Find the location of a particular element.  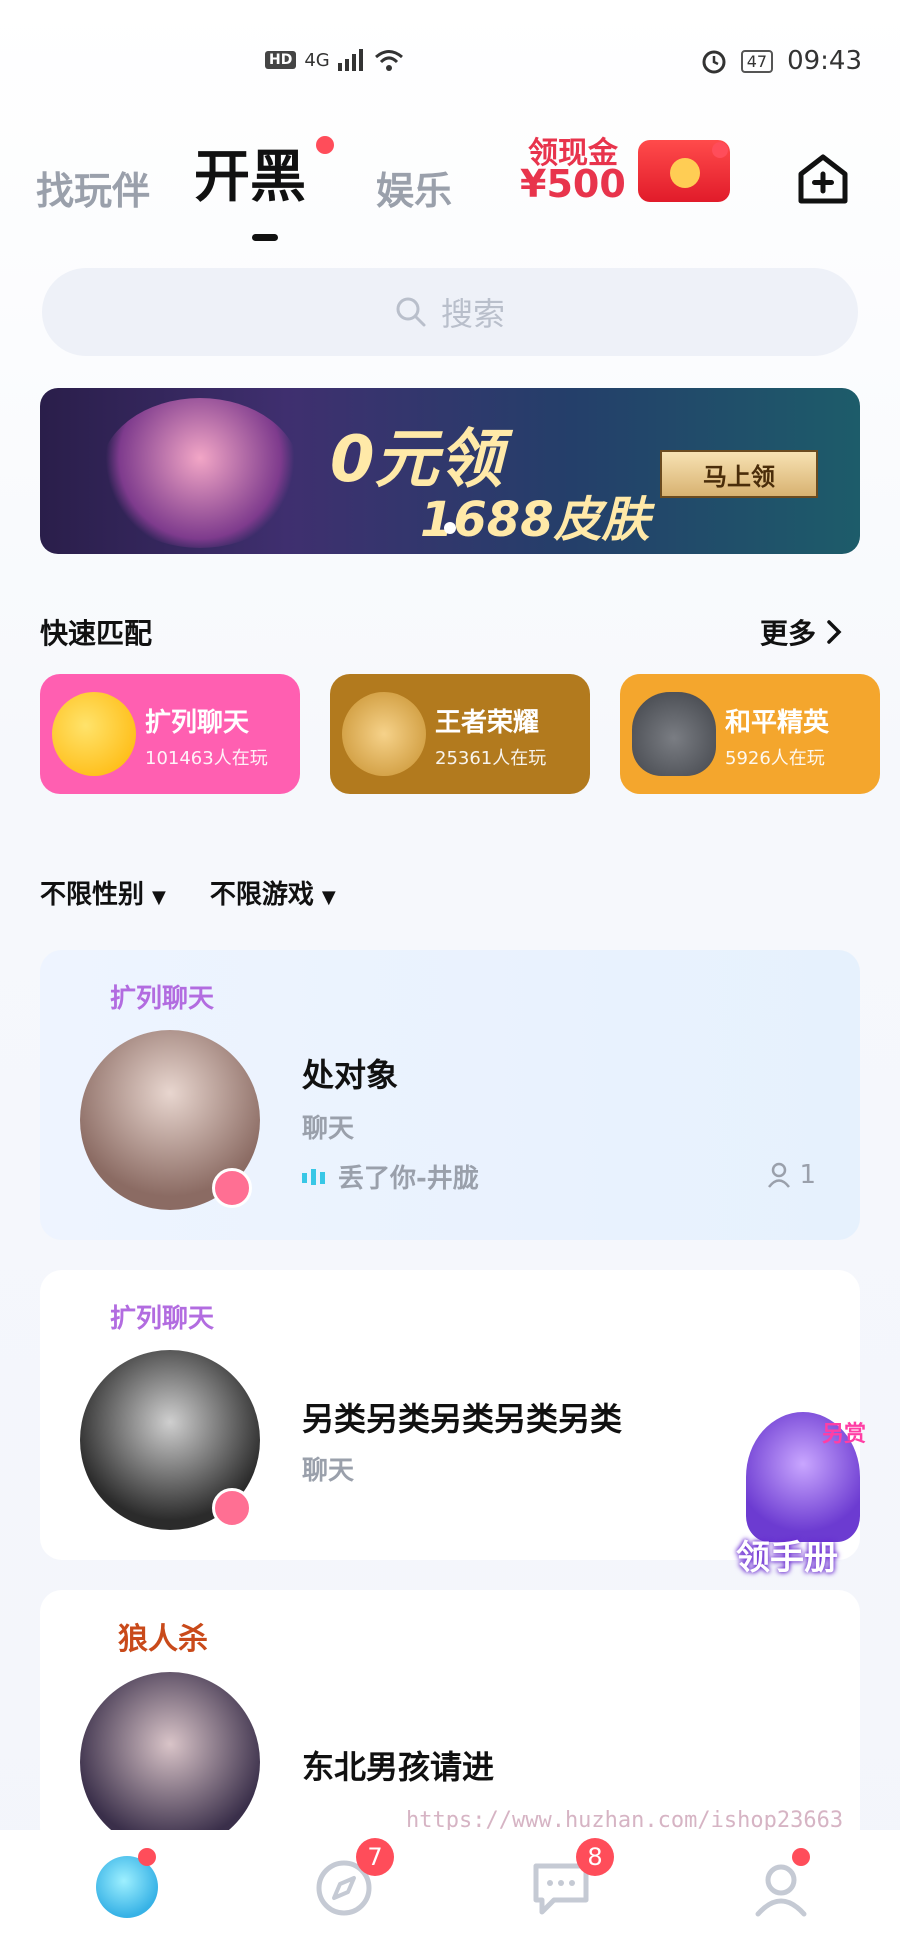

quick-match-card-peace-elite: 和平精英 5926人在玩 is located at coordinates (750, 734).